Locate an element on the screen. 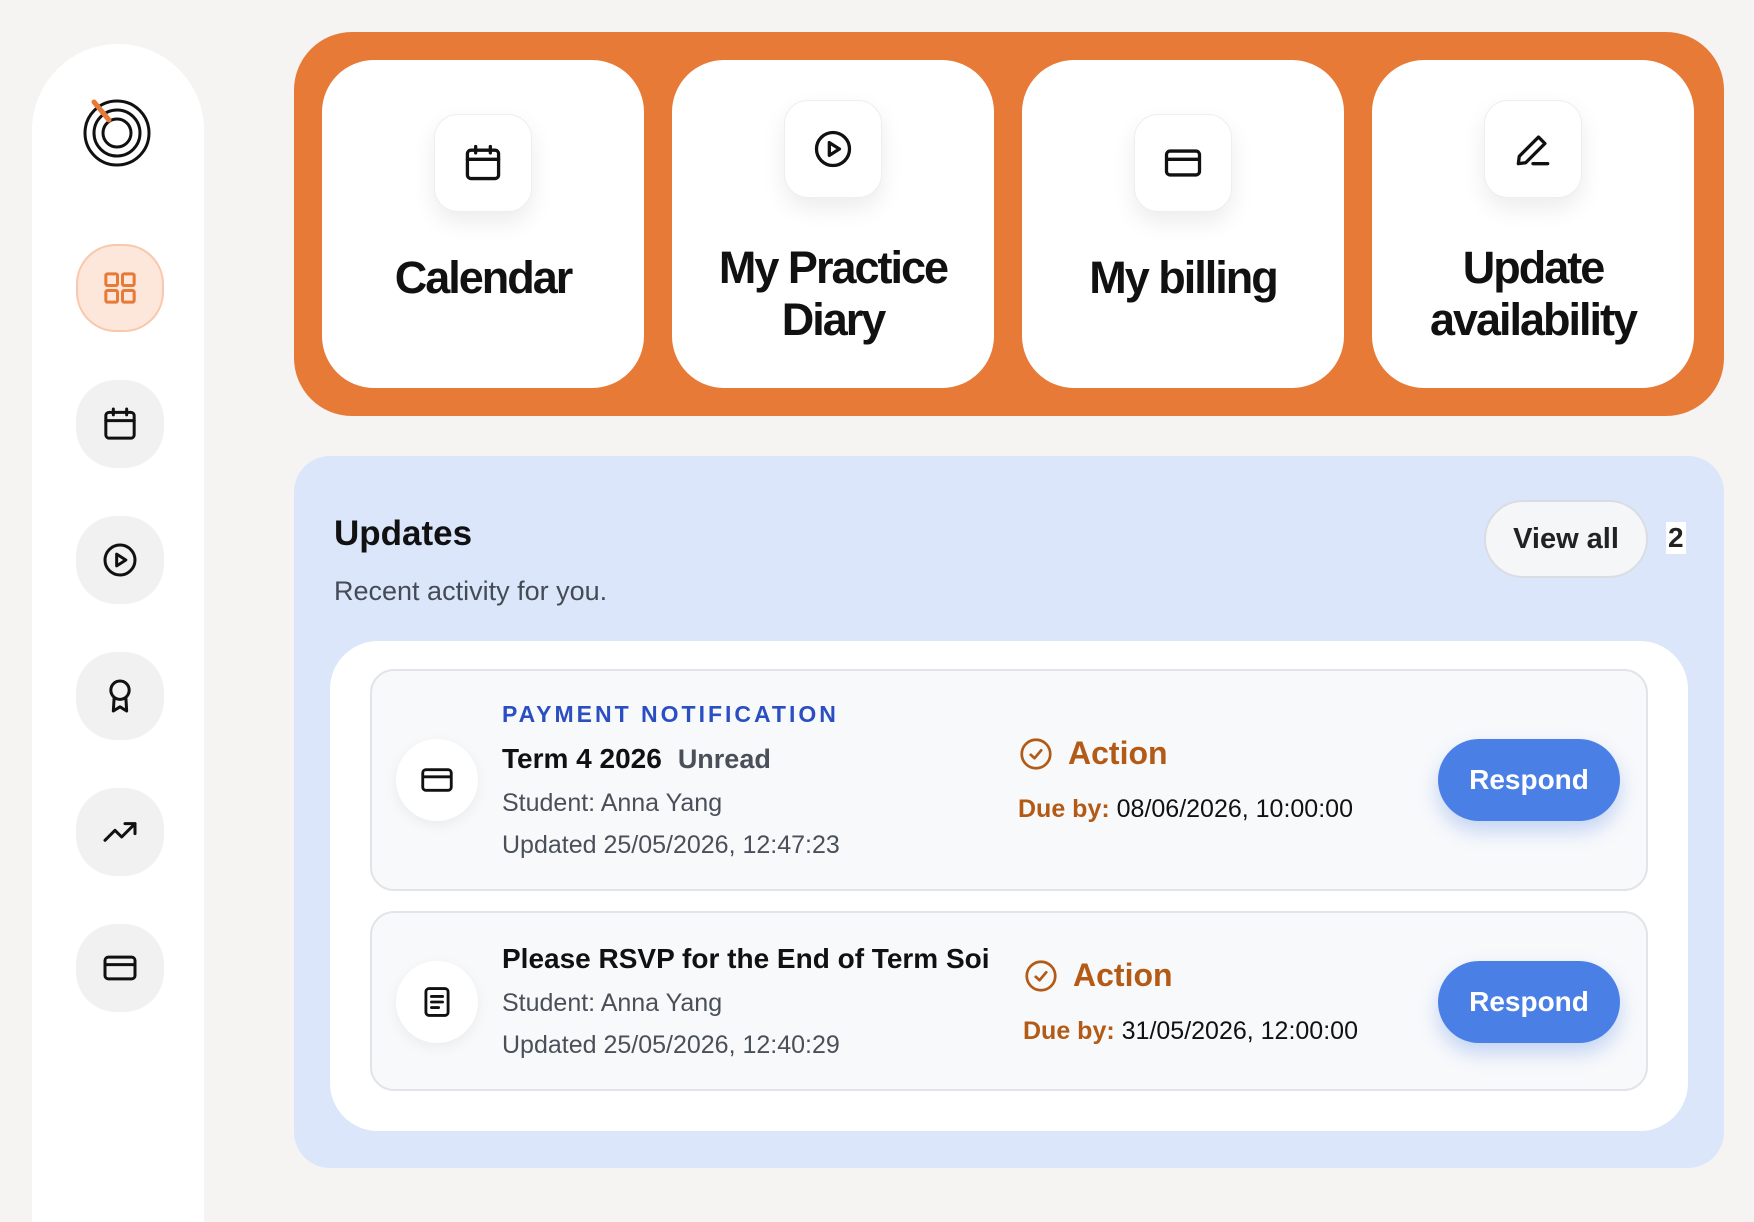  quick-link-label: Calendar is located at coordinates (484, 277).